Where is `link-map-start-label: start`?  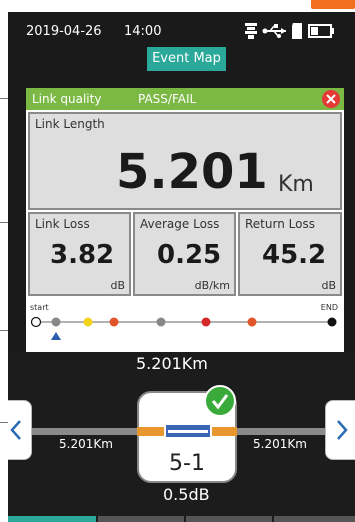
link-map-start-label: start is located at coordinates (39, 307).